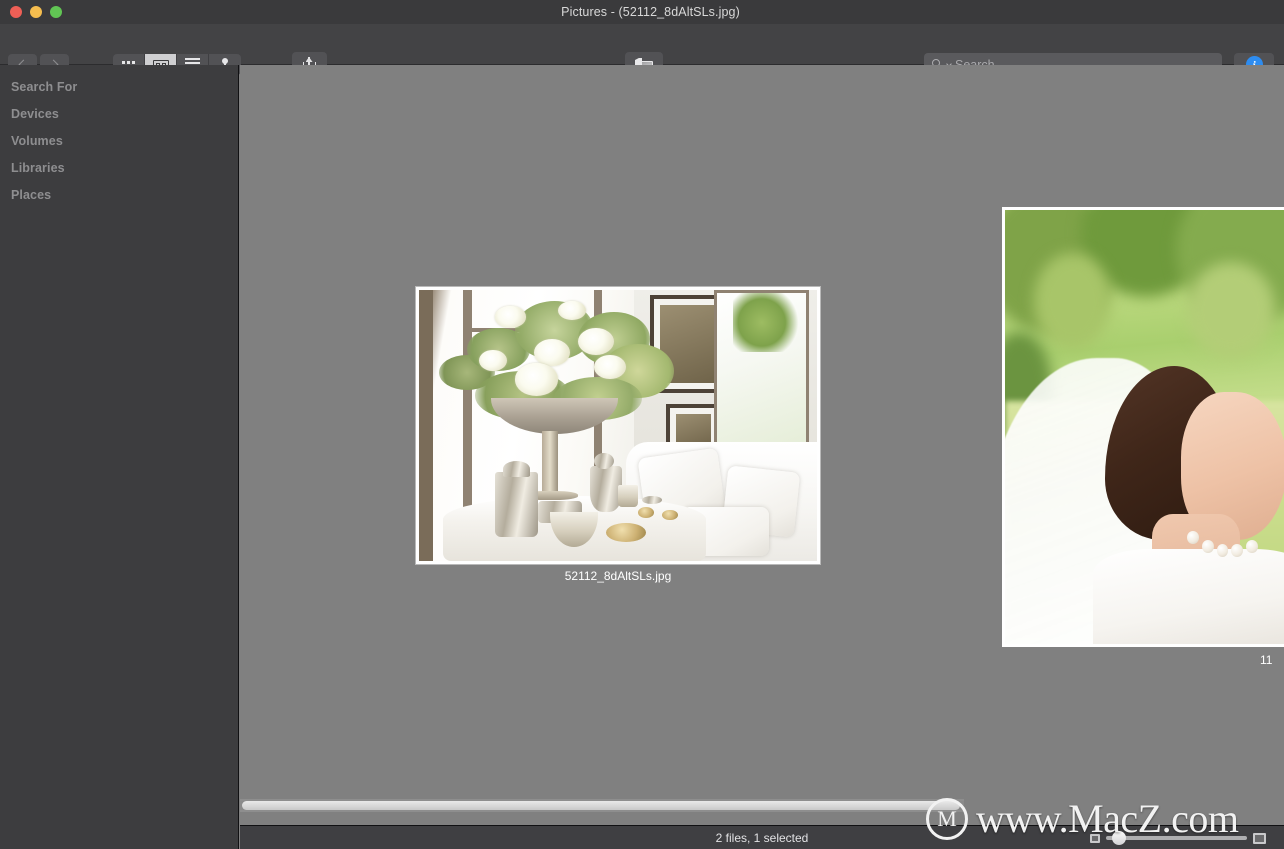  What do you see at coordinates (618, 576) in the screenshot?
I see `file-name-label: 52112_8dAltSLs.jpg` at bounding box center [618, 576].